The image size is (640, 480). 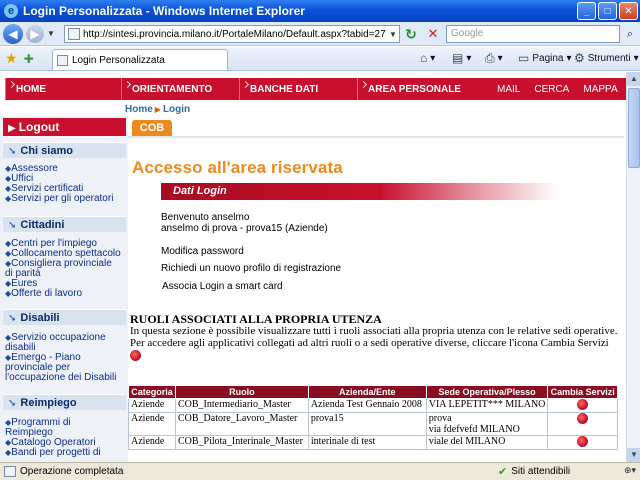 What do you see at coordinates (140, 59) in the screenshot?
I see `tab-login: Login Personalizzata` at bounding box center [140, 59].